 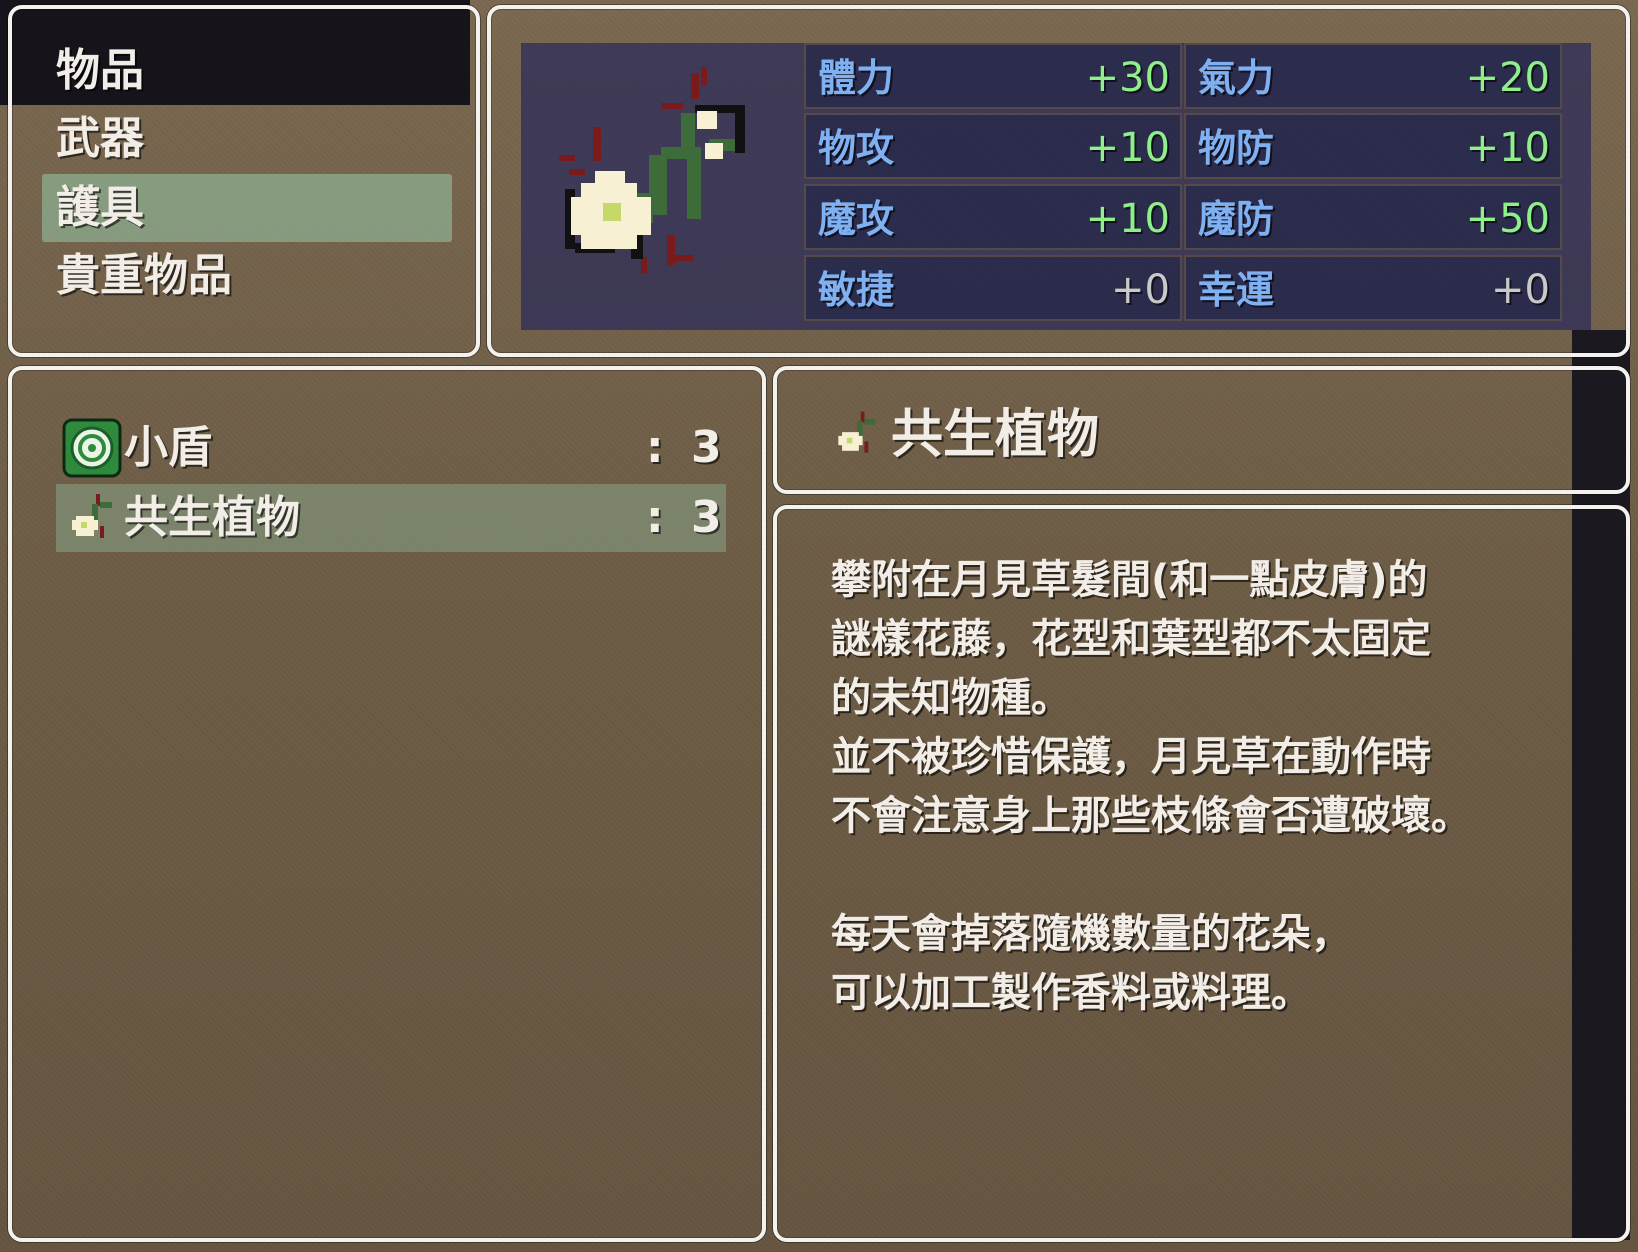 I want to click on description-line: 可以加工製作香料或料理。, so click(x=1071, y=993).